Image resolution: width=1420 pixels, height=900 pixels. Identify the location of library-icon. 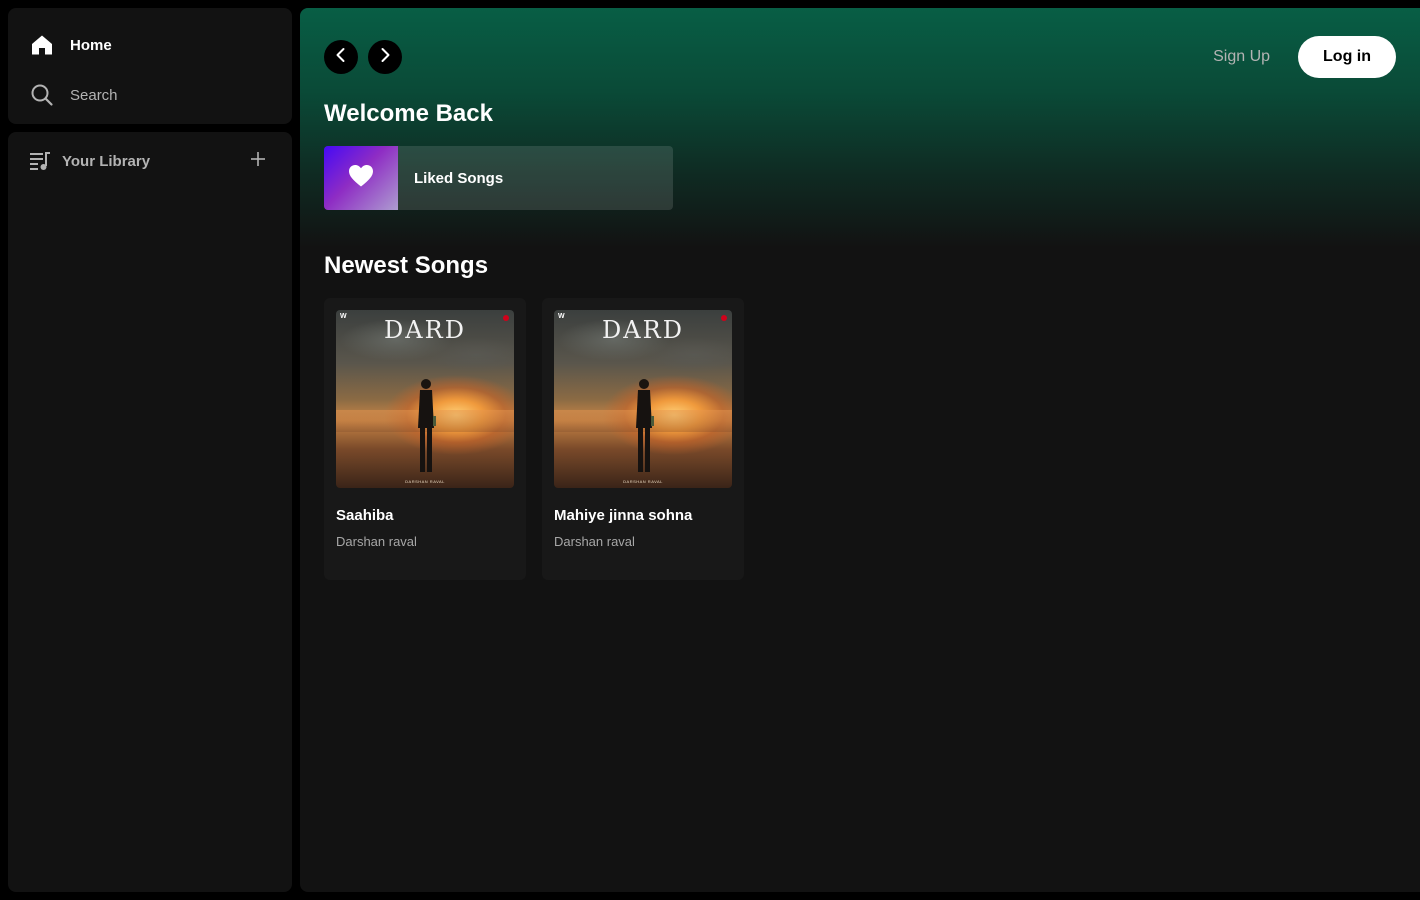
(40, 161).